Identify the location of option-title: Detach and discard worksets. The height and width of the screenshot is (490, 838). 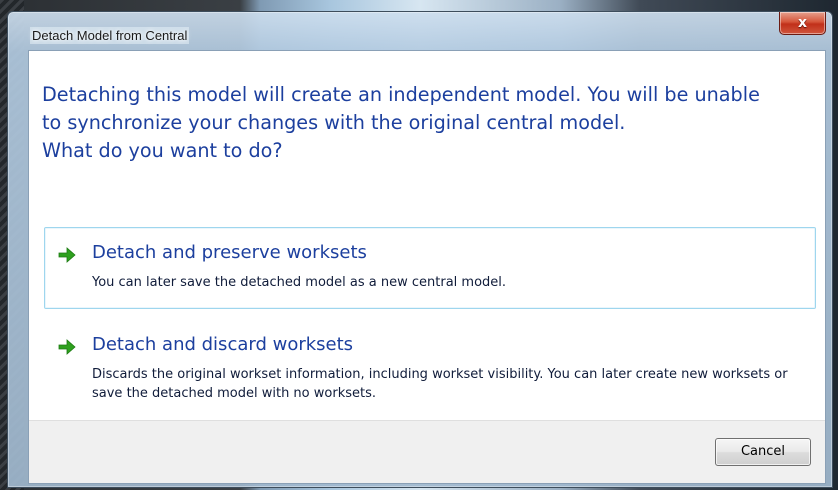
(223, 344).